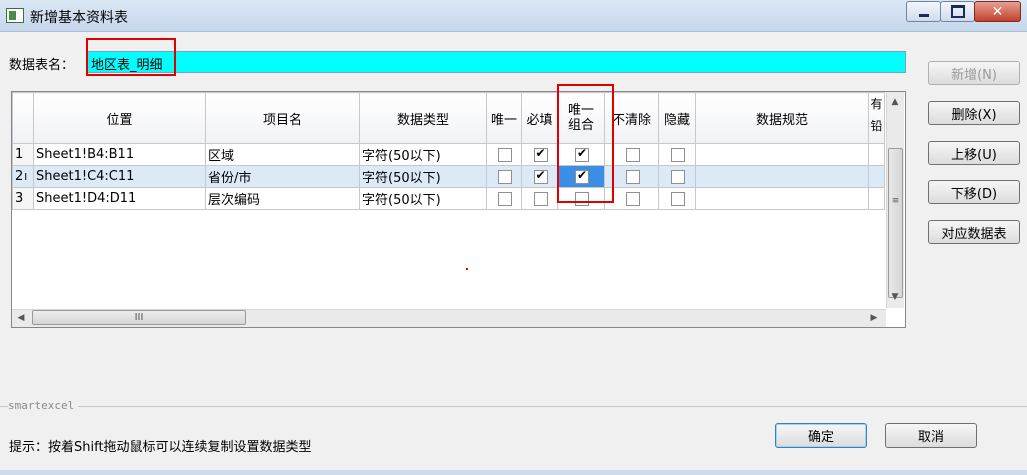 The height and width of the screenshot is (475, 1027). What do you see at coordinates (79, 18) in the screenshot?
I see `window-title: 新增基本资料表` at bounding box center [79, 18].